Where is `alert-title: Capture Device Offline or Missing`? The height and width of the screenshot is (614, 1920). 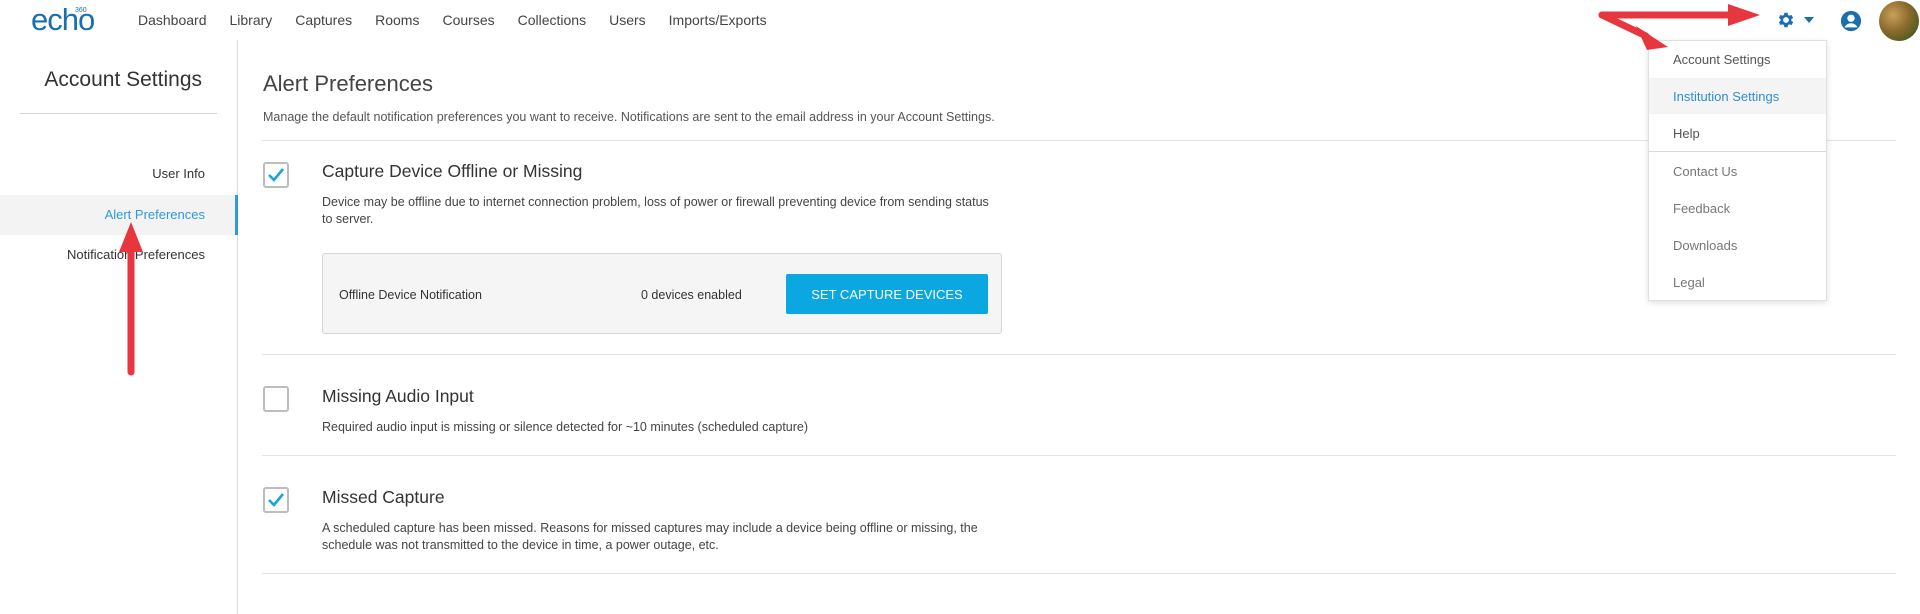 alert-title: Capture Device Offline or Missing is located at coordinates (452, 171).